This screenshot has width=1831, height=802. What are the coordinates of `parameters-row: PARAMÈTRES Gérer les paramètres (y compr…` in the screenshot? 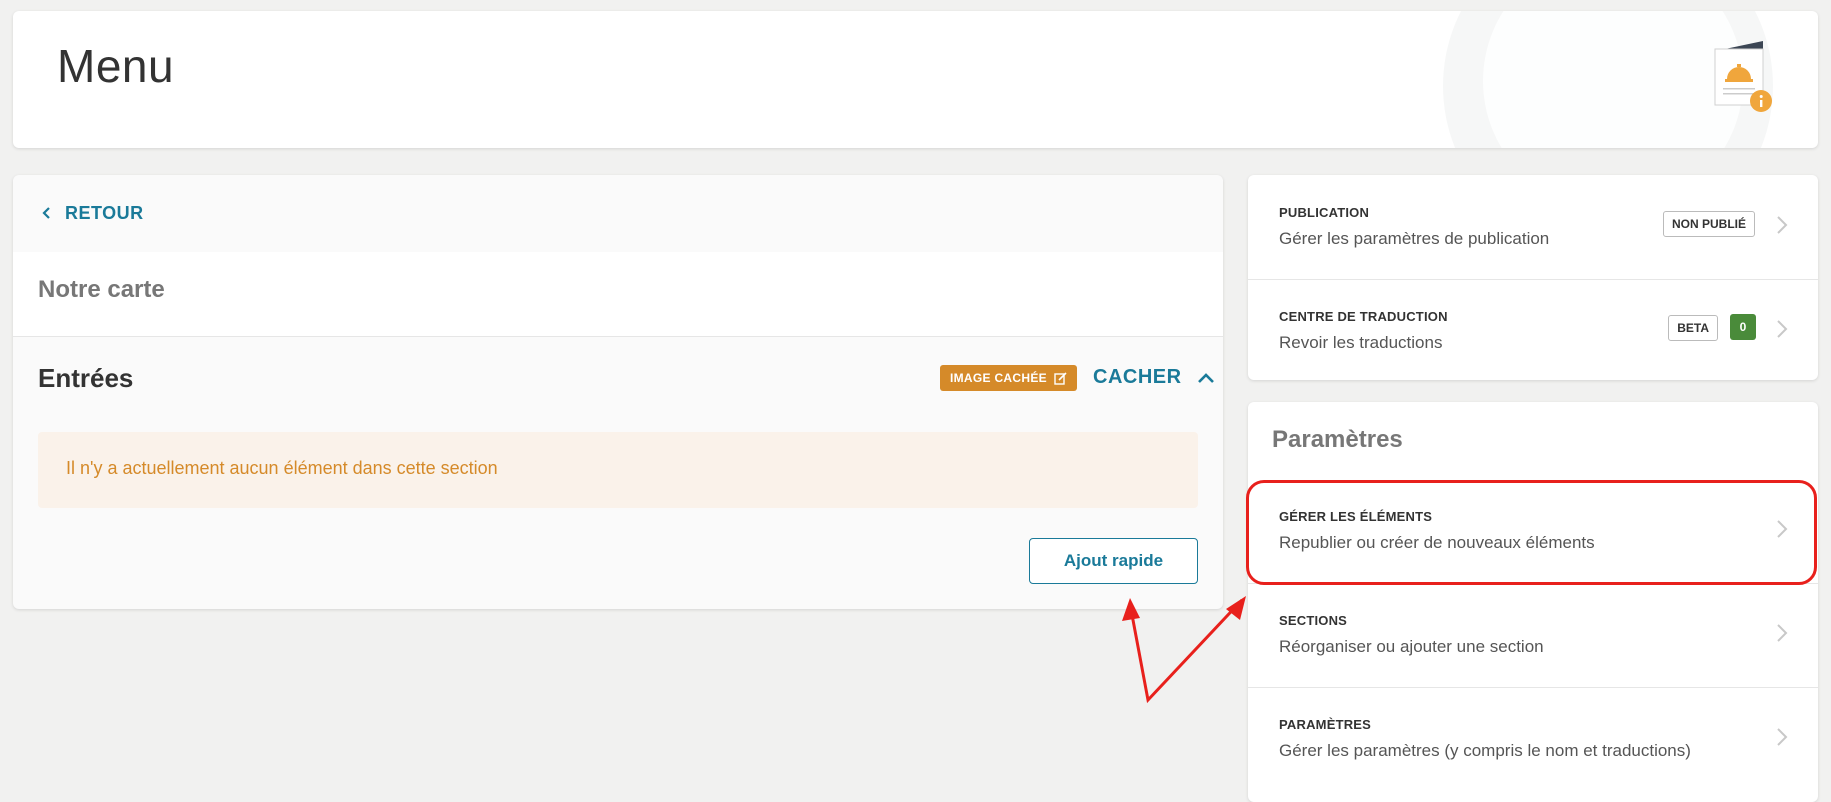 It's located at (1533, 739).